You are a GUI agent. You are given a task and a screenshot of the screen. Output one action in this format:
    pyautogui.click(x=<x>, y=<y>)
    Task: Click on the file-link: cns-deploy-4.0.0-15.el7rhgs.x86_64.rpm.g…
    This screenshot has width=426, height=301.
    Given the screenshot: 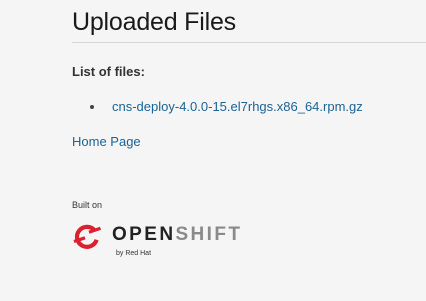 What is the action you would take?
    pyautogui.click(x=237, y=107)
    